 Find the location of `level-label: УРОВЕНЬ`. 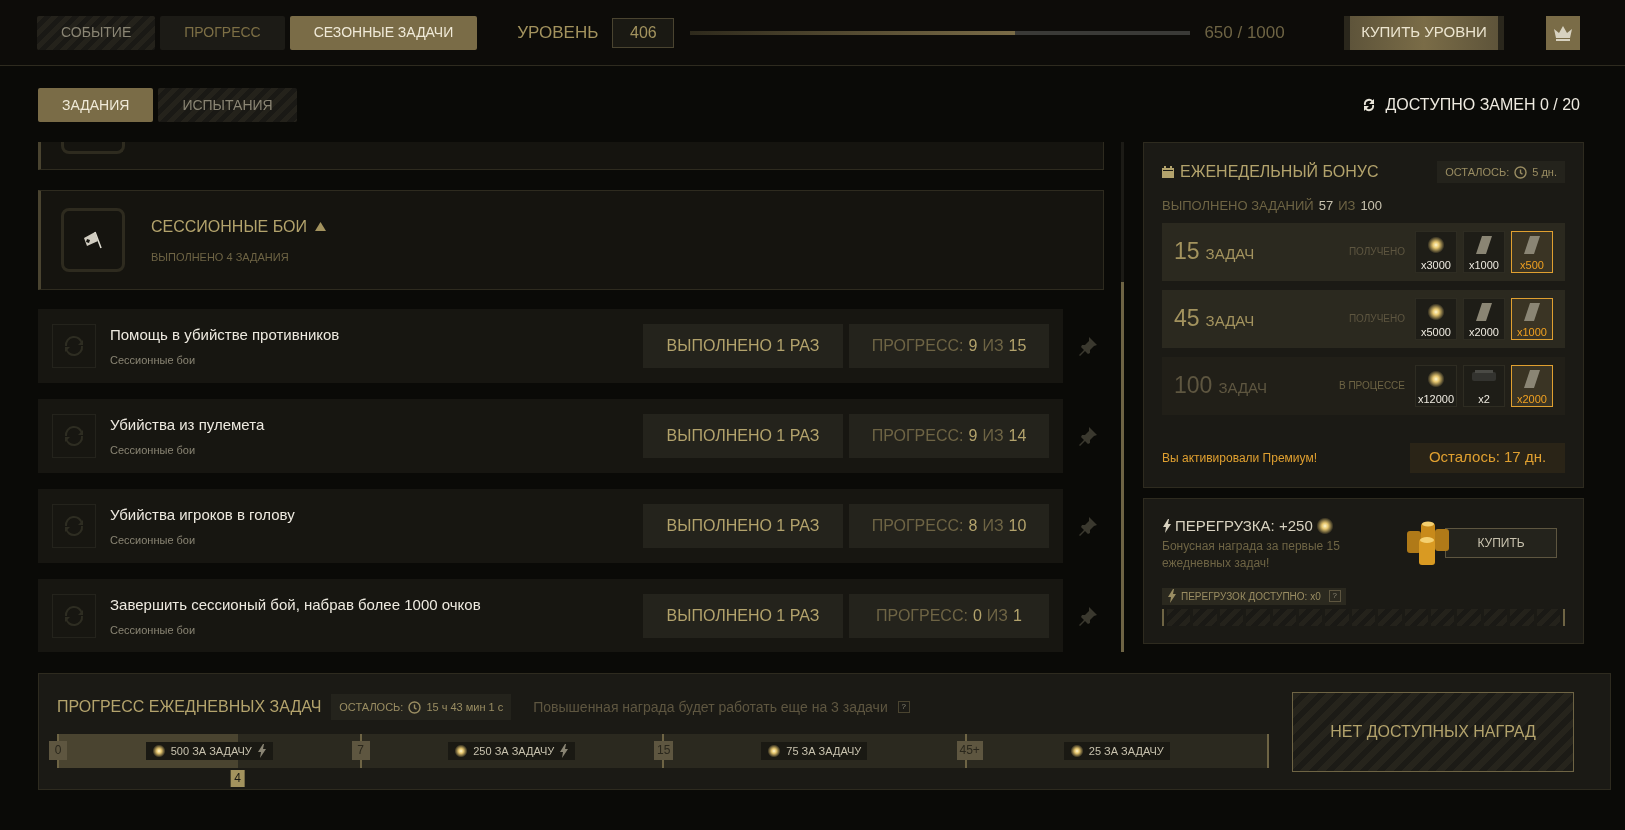

level-label: УРОВЕНЬ is located at coordinates (558, 32).